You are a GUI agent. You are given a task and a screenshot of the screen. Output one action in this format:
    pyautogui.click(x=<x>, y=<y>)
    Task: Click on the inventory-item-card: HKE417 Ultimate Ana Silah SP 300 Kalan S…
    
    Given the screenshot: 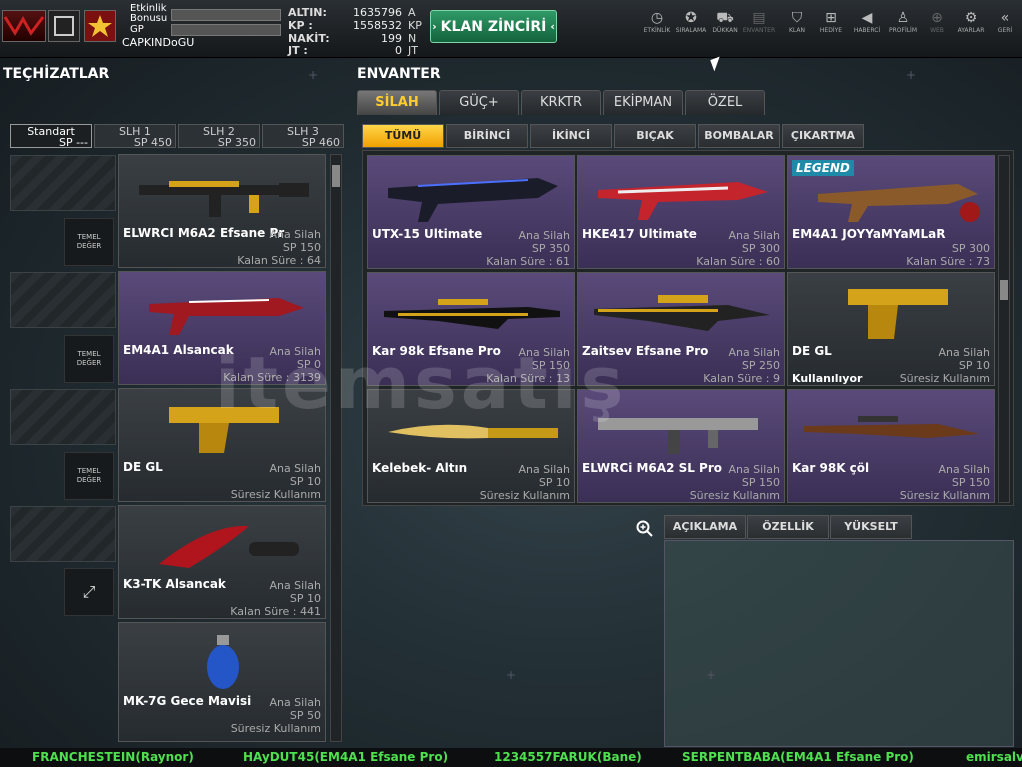 What is the action you would take?
    pyautogui.click(x=681, y=212)
    